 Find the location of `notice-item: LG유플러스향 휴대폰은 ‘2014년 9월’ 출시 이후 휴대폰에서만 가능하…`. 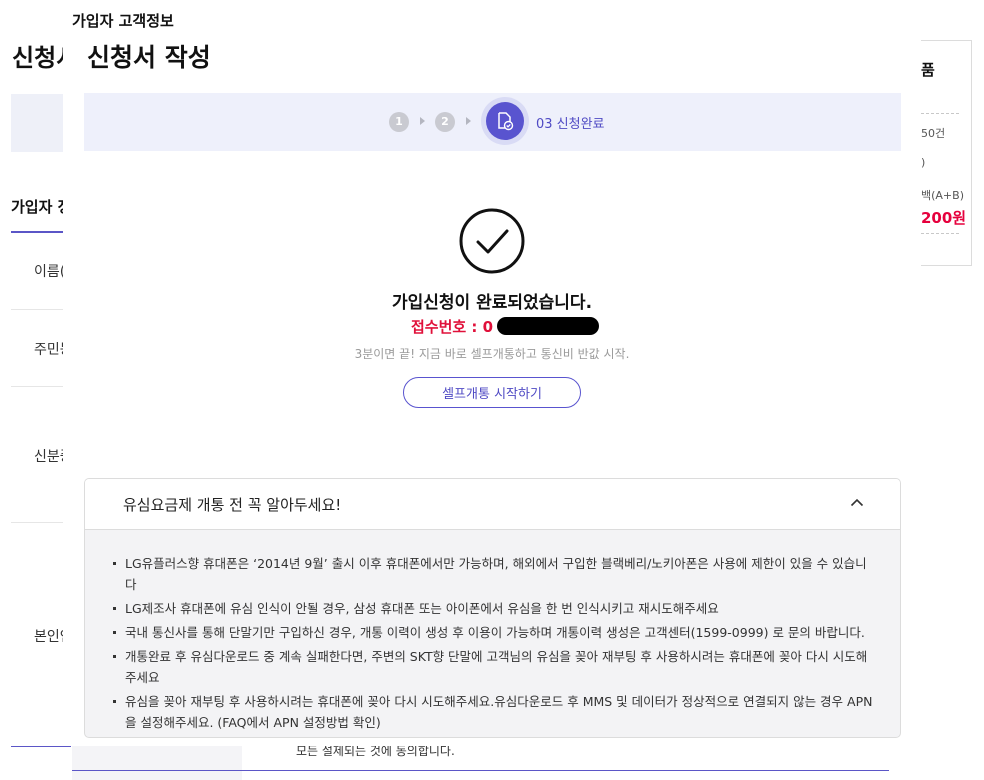

notice-item: LG유플러스향 휴대폰은 ‘2014년 9월’ 출시 이후 휴대폰에서만 가능하… is located at coordinates (493, 574).